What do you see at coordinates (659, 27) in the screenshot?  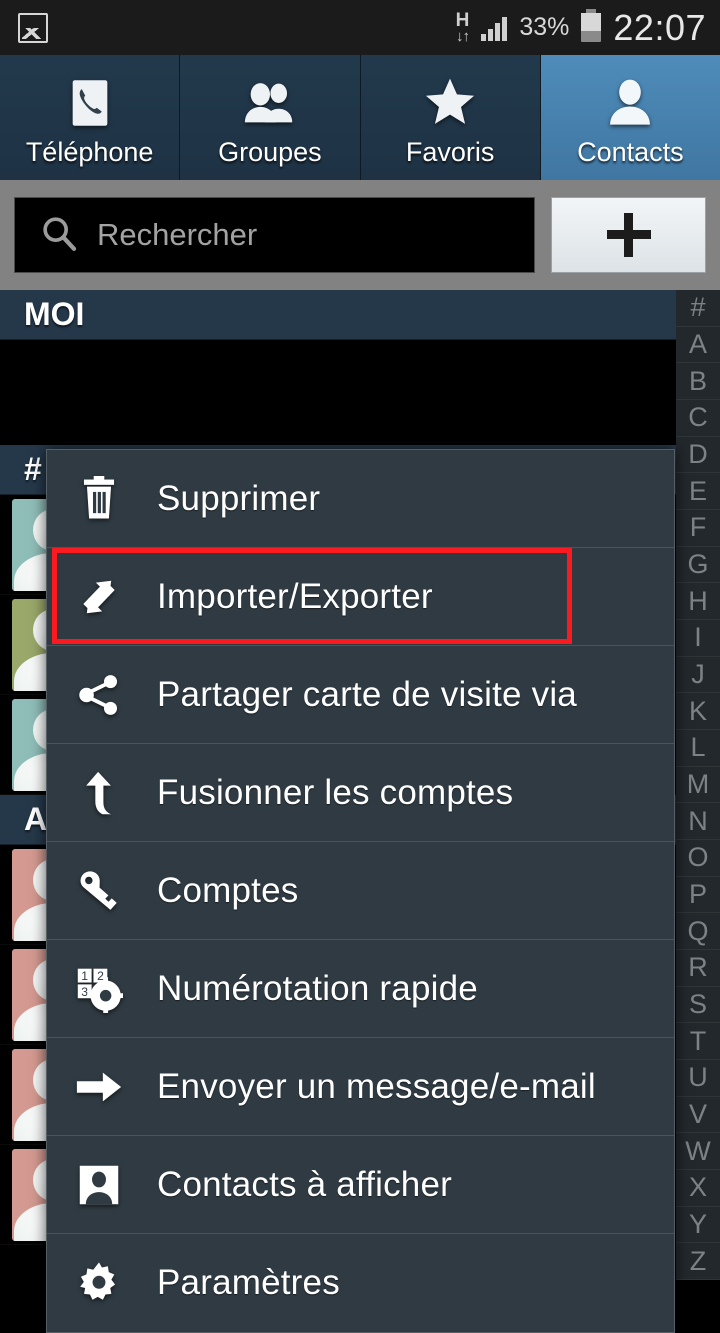 I see `clock-label: 22:07` at bounding box center [659, 27].